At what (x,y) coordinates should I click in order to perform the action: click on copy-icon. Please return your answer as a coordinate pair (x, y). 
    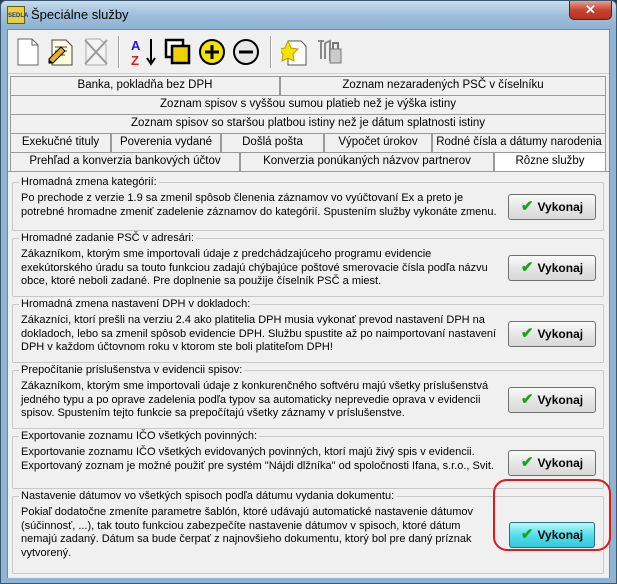
    Looking at the image, I should click on (178, 52).